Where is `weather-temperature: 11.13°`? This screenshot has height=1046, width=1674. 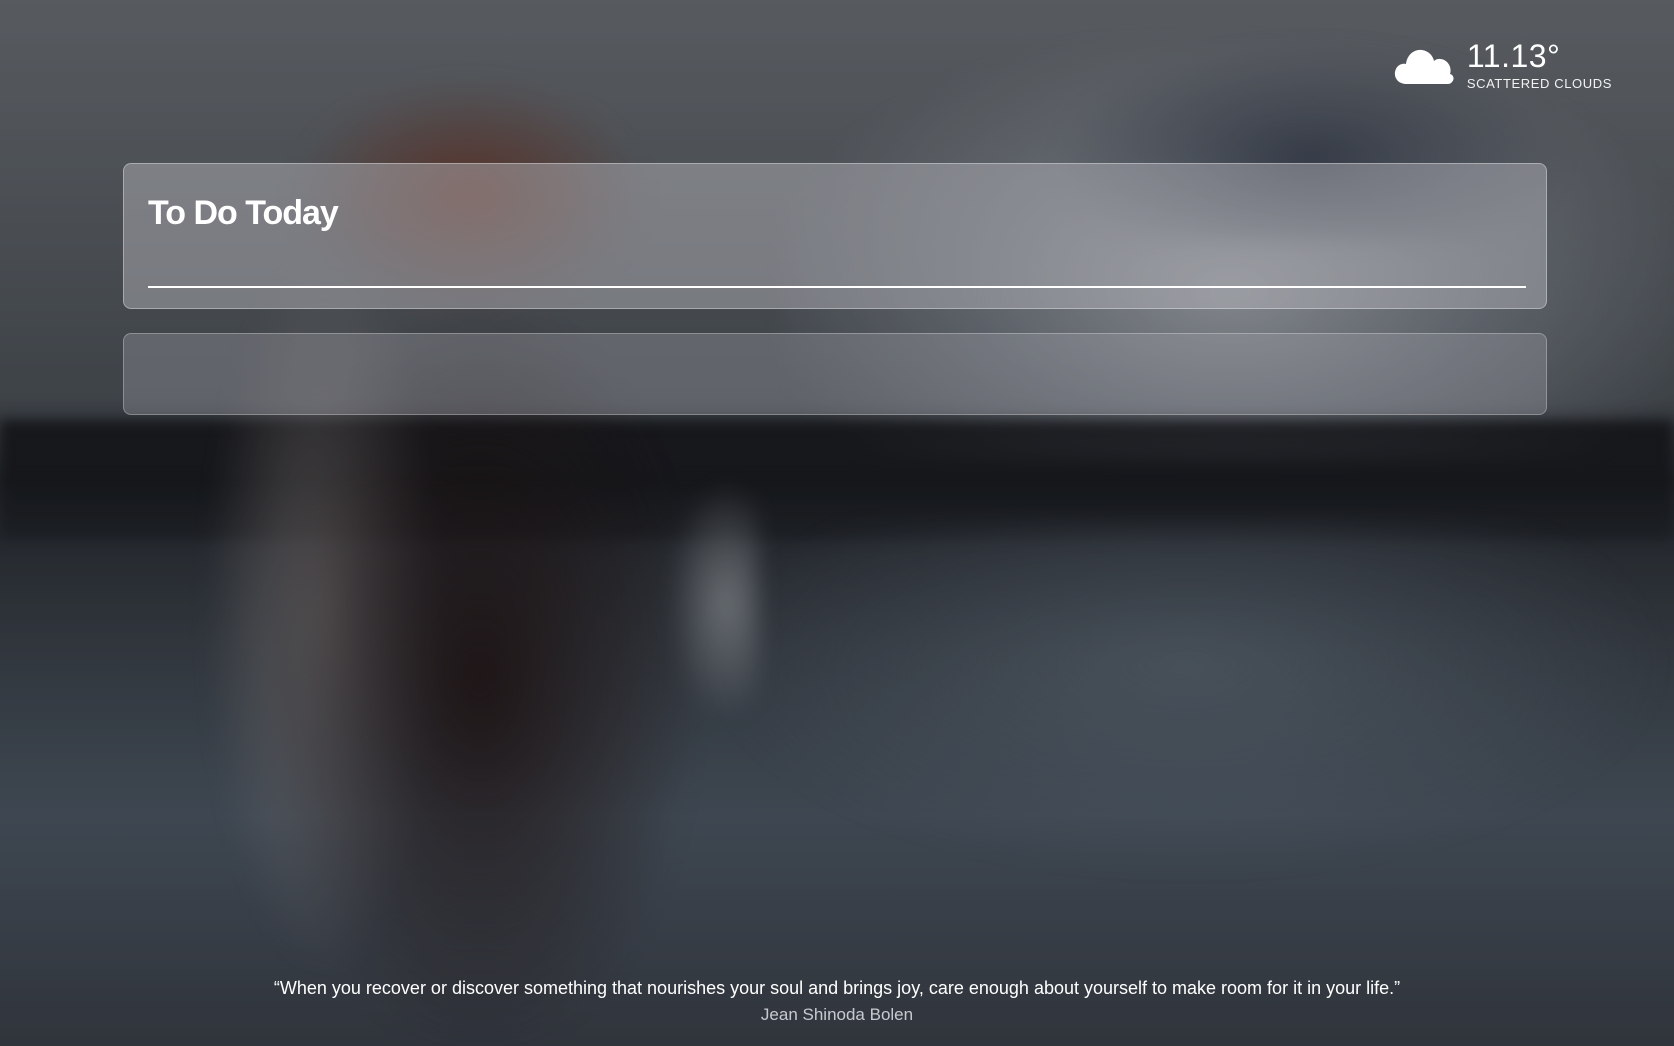 weather-temperature: 11.13° is located at coordinates (1513, 56).